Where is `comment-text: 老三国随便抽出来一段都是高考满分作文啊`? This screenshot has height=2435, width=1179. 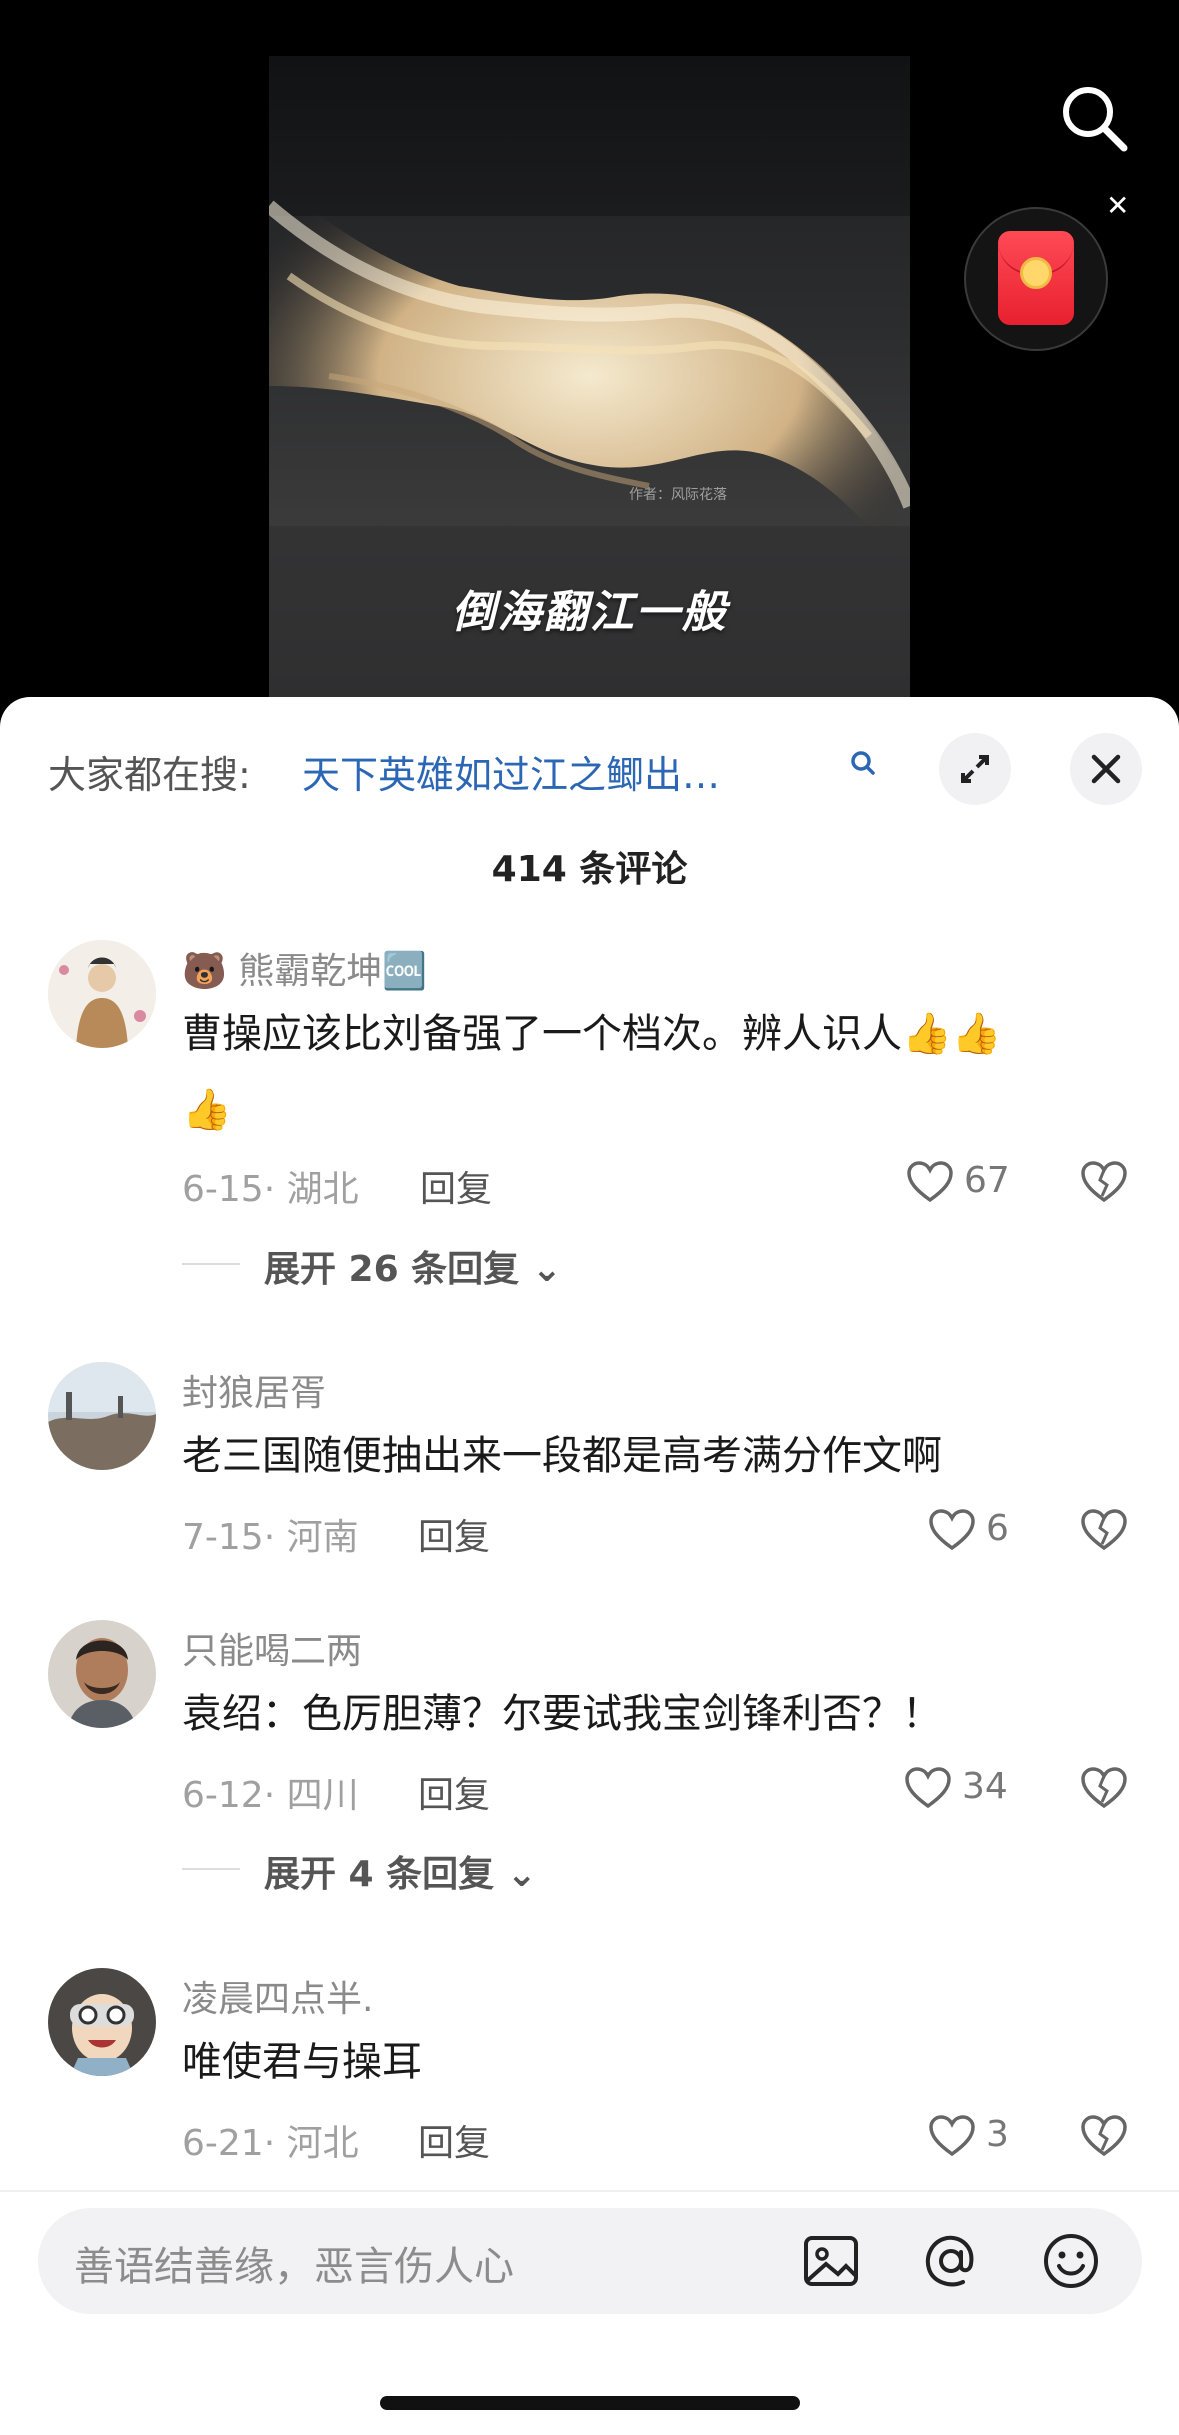 comment-text: 老三国随便抽出来一段都是高考满分作文啊 is located at coordinates (562, 1456).